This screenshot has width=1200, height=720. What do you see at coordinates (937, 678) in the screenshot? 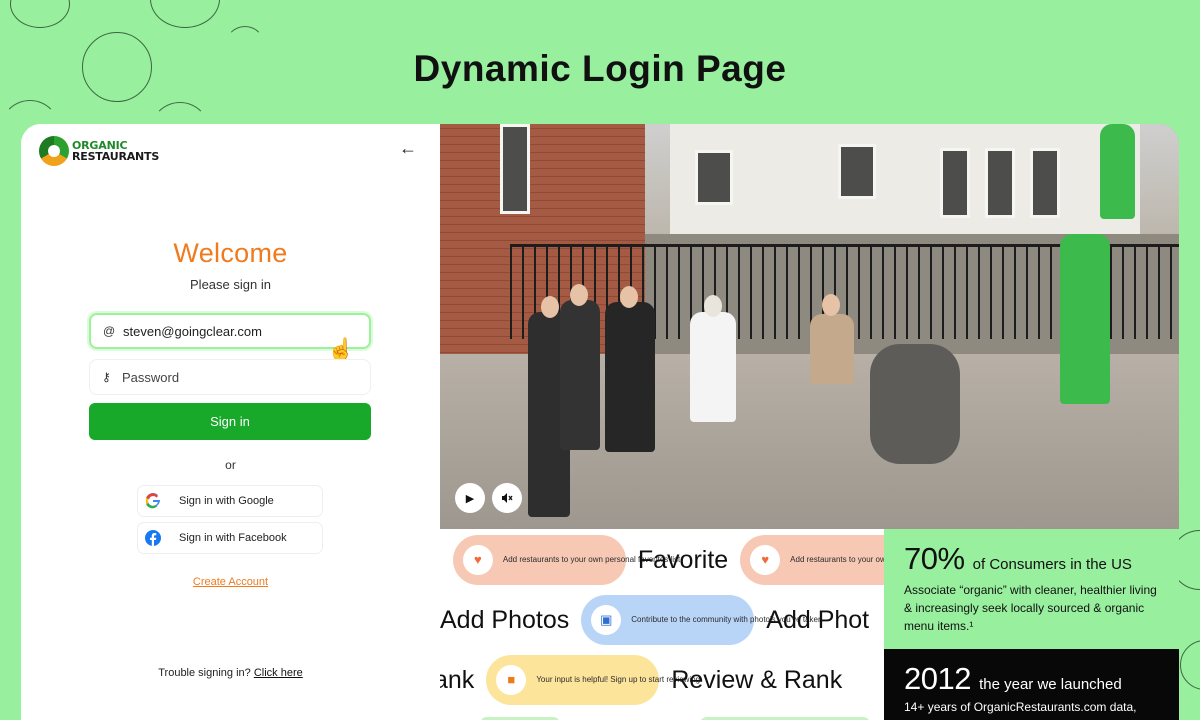
I see `stat-number: 2012` at bounding box center [937, 678].